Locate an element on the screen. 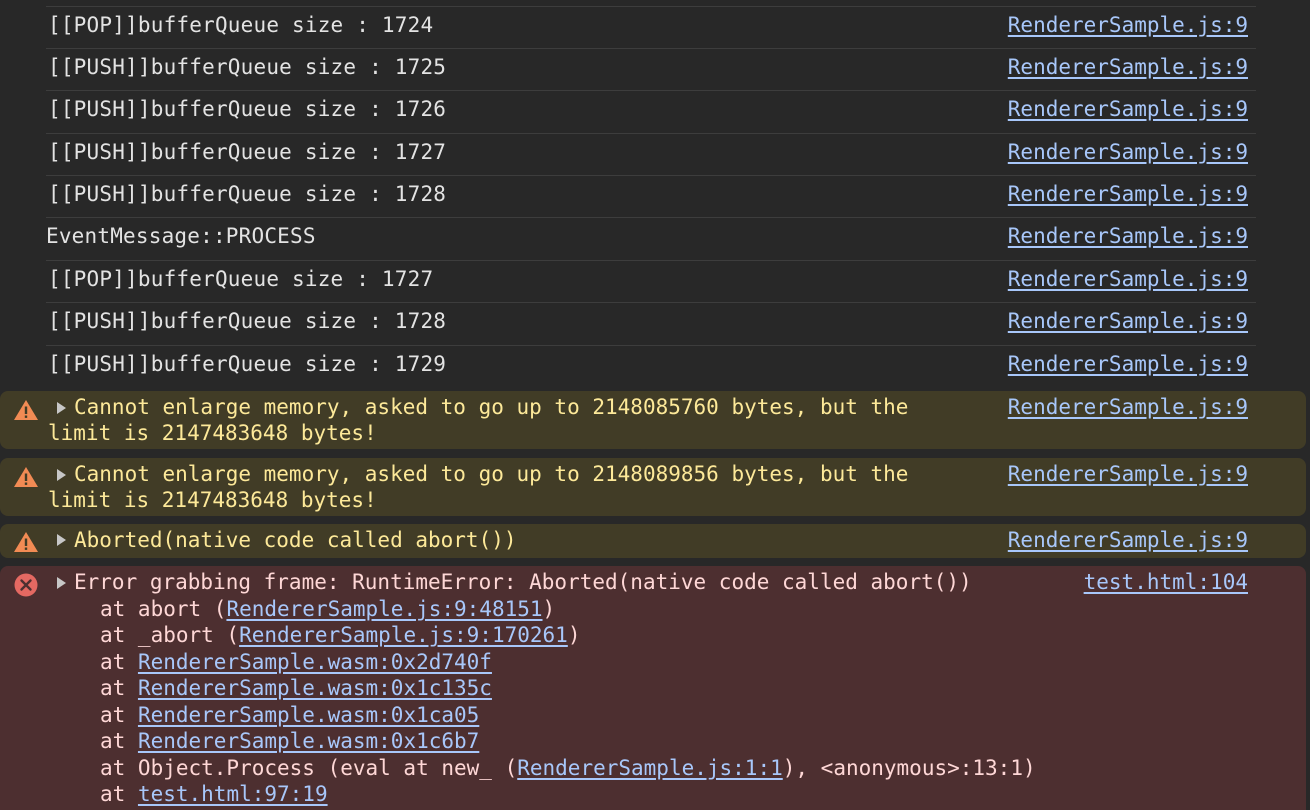 This screenshot has width=1310, height=810. stack-frame-link: RendererSample.wasm:0x1c135c is located at coordinates (315, 688).